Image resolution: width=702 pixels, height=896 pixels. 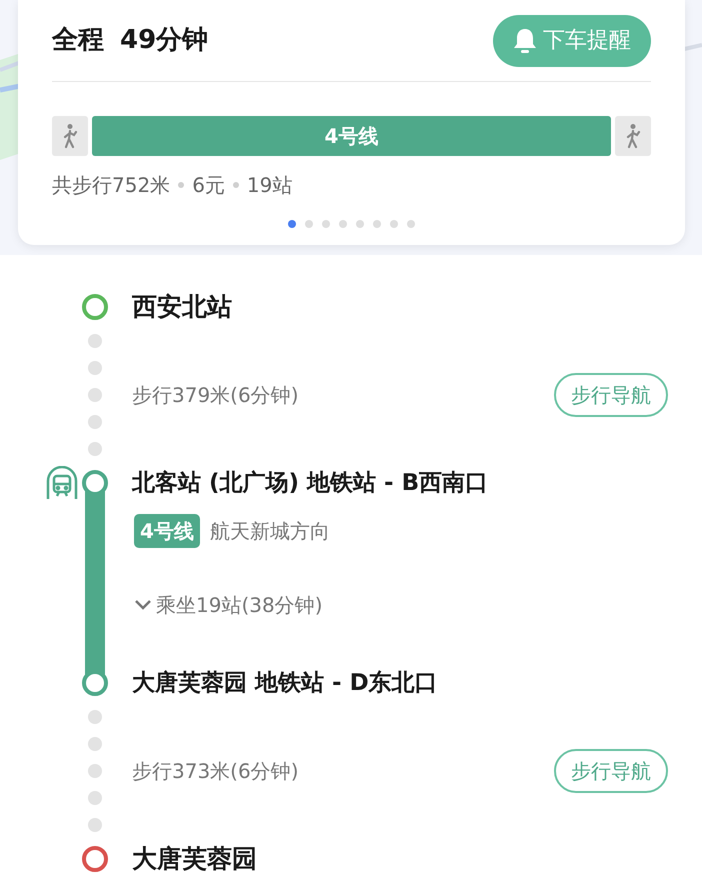 I want to click on subway-segment: 4号线, so click(x=351, y=136).